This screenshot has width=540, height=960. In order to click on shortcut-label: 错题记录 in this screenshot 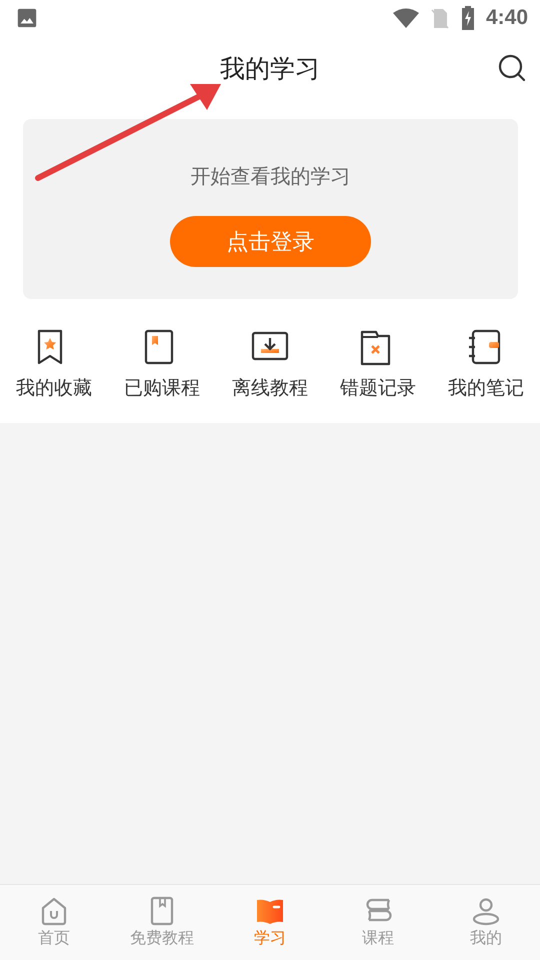, I will do `click(378, 388)`.